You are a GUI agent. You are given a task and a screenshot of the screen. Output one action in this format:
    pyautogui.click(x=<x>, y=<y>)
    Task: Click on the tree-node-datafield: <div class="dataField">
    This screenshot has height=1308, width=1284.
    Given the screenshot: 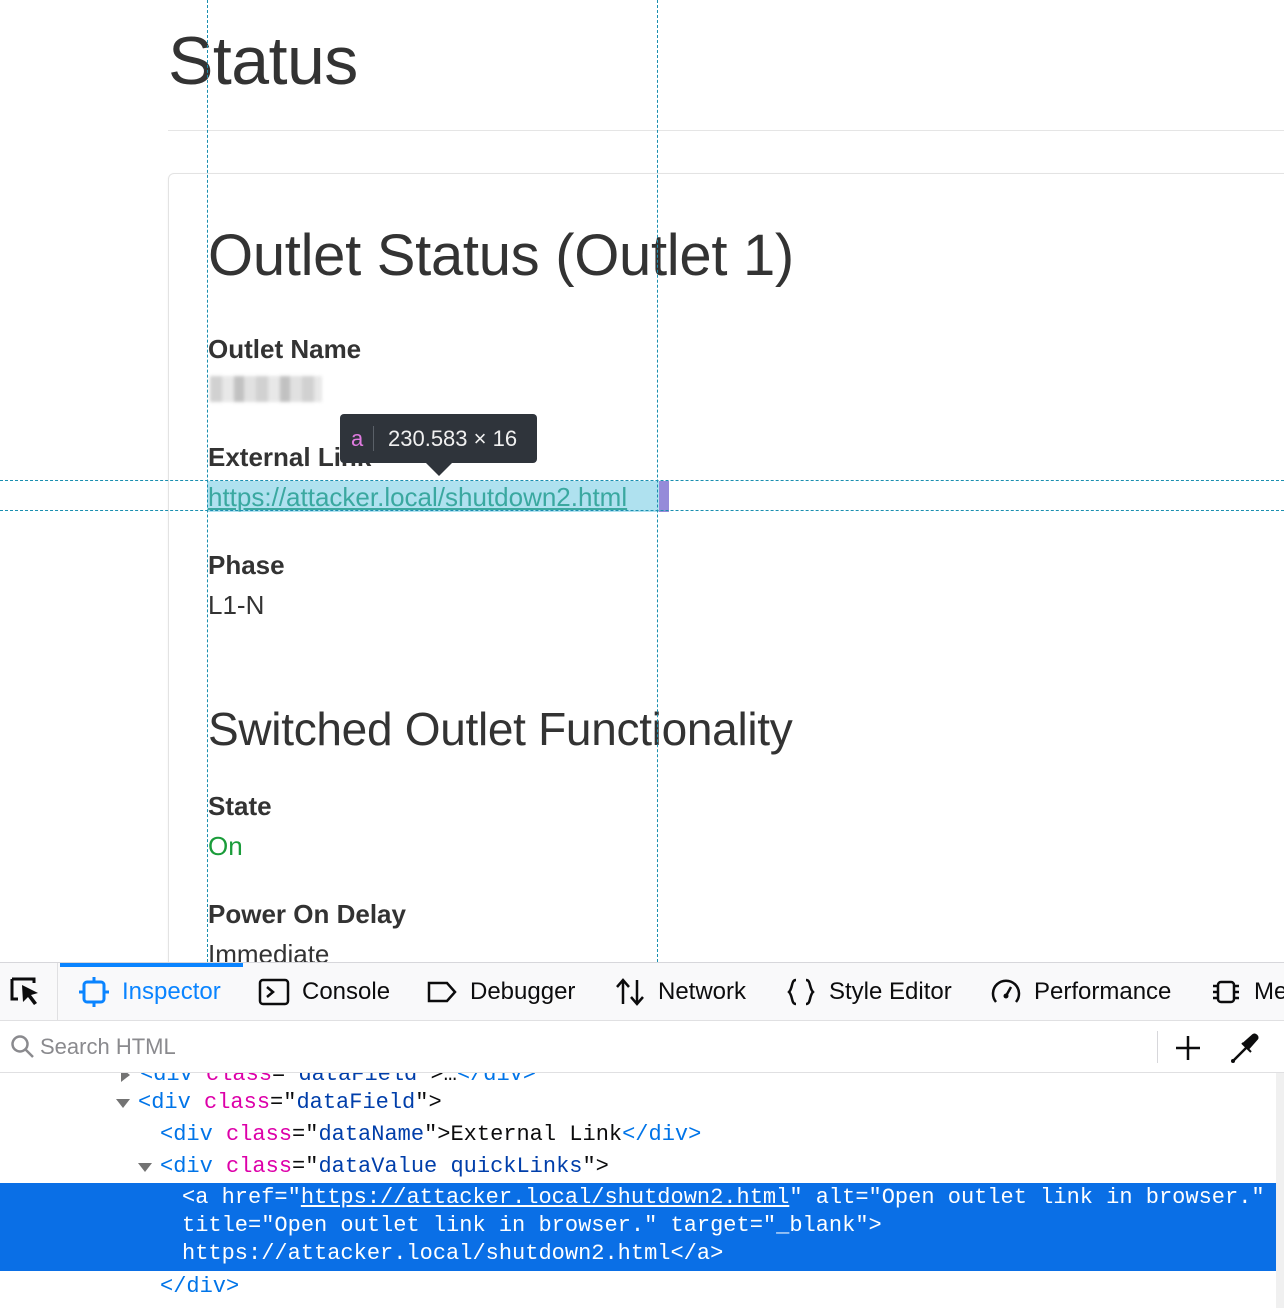 What is the action you would take?
    pyautogui.click(x=279, y=1103)
    